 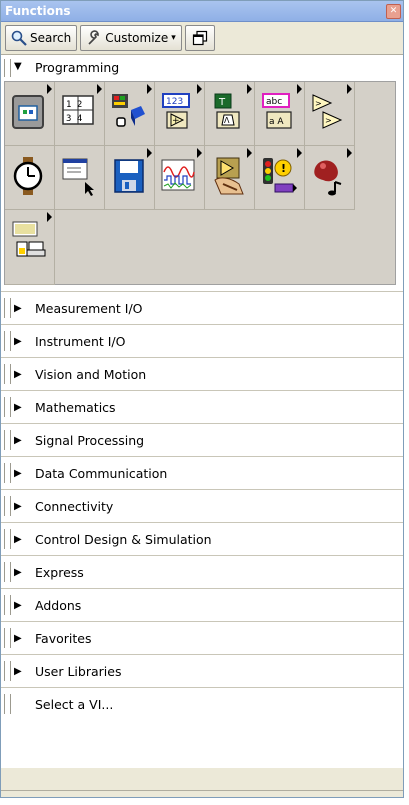 I want to click on category-instrument-io: ▶ Instrument I/O, so click(x=202, y=341).